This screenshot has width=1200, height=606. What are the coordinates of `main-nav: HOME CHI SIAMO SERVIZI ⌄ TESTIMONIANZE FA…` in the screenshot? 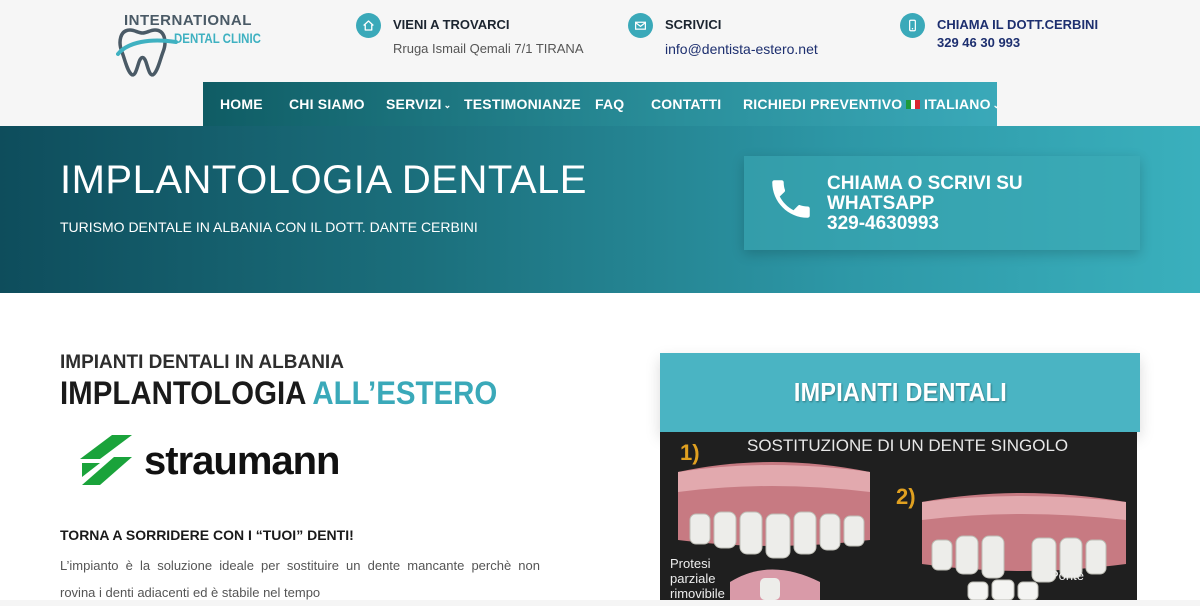 It's located at (601, 104).